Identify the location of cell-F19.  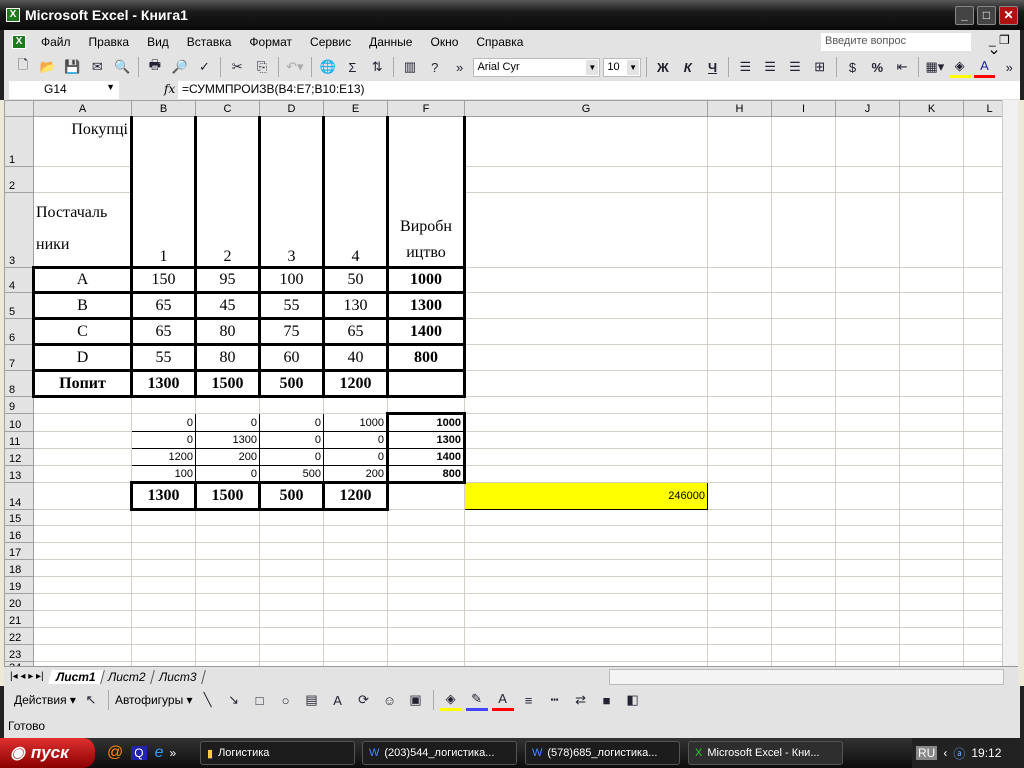
(426, 585).